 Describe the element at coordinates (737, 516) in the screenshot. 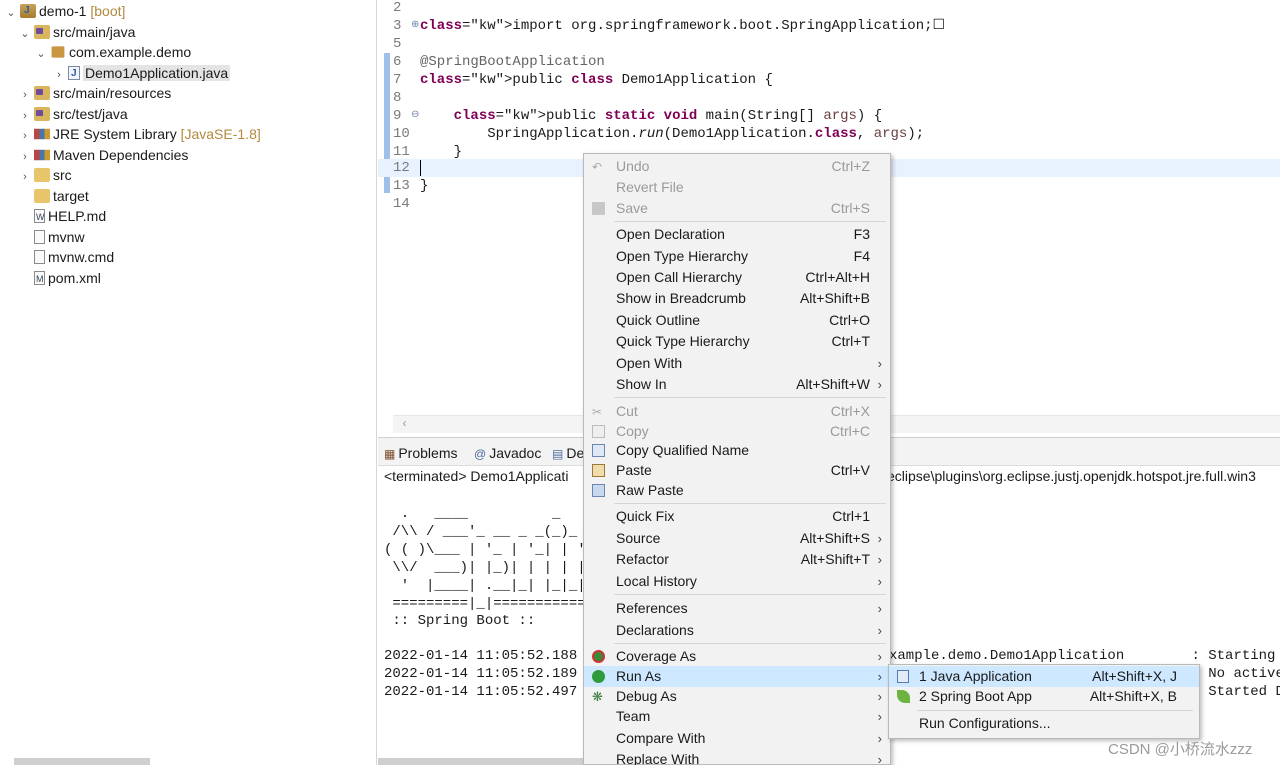

I see `menu-item-quick-fix: Quick Fix Ctrl+1` at that location.